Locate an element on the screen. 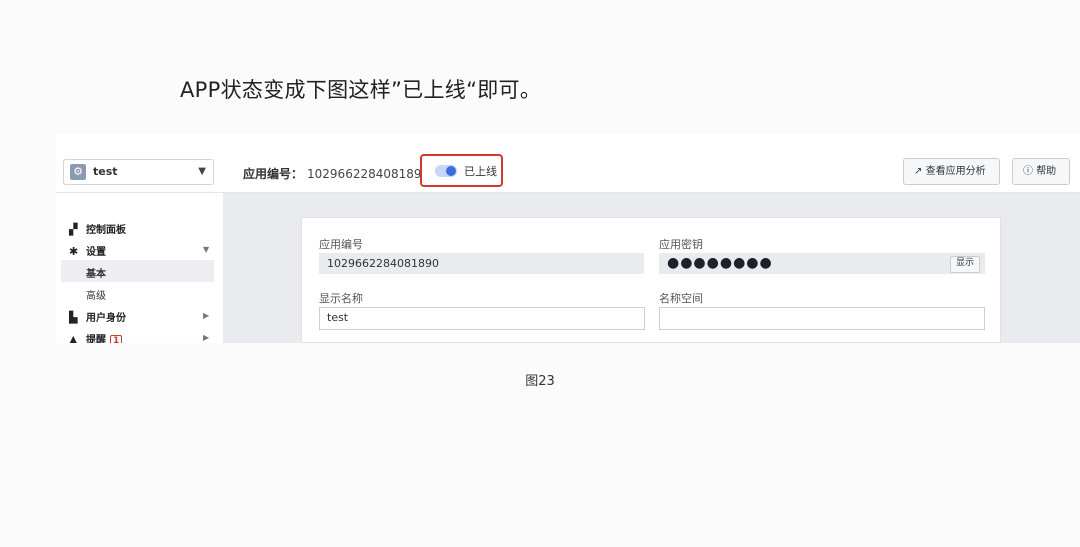 This screenshot has height=547, width=1080. app-secret-field-label: 应用密钥 is located at coordinates (681, 244).